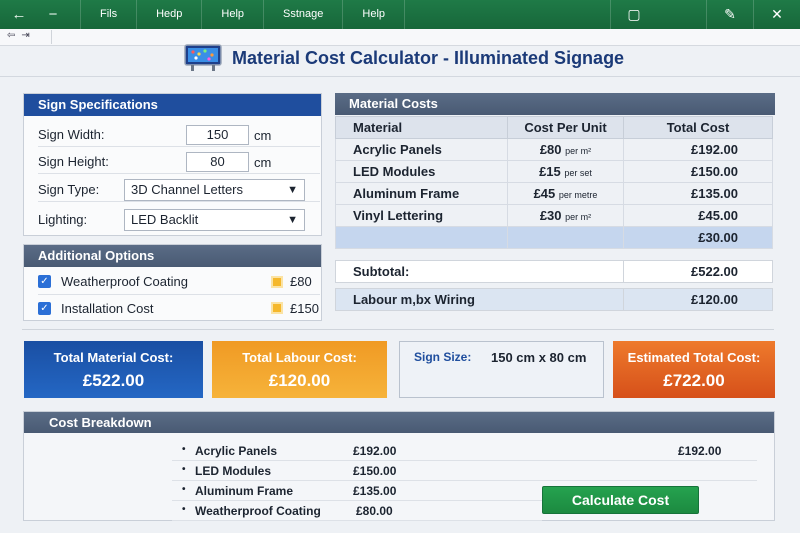 The width and height of the screenshot is (800, 533). I want to click on subtotal-value: £522.00, so click(714, 271).